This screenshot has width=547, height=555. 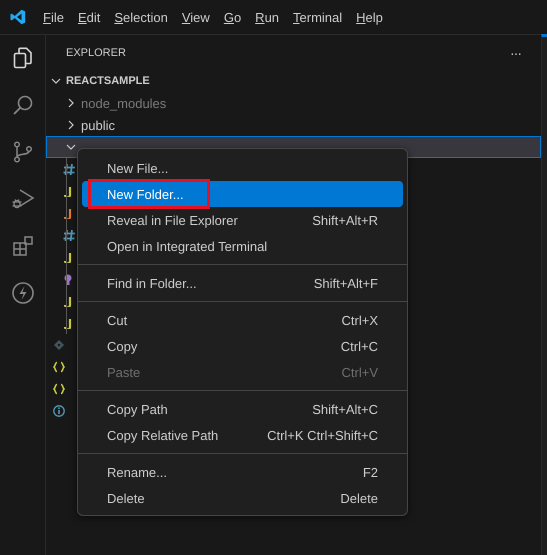 I want to click on git-file-icon, so click(x=59, y=345).